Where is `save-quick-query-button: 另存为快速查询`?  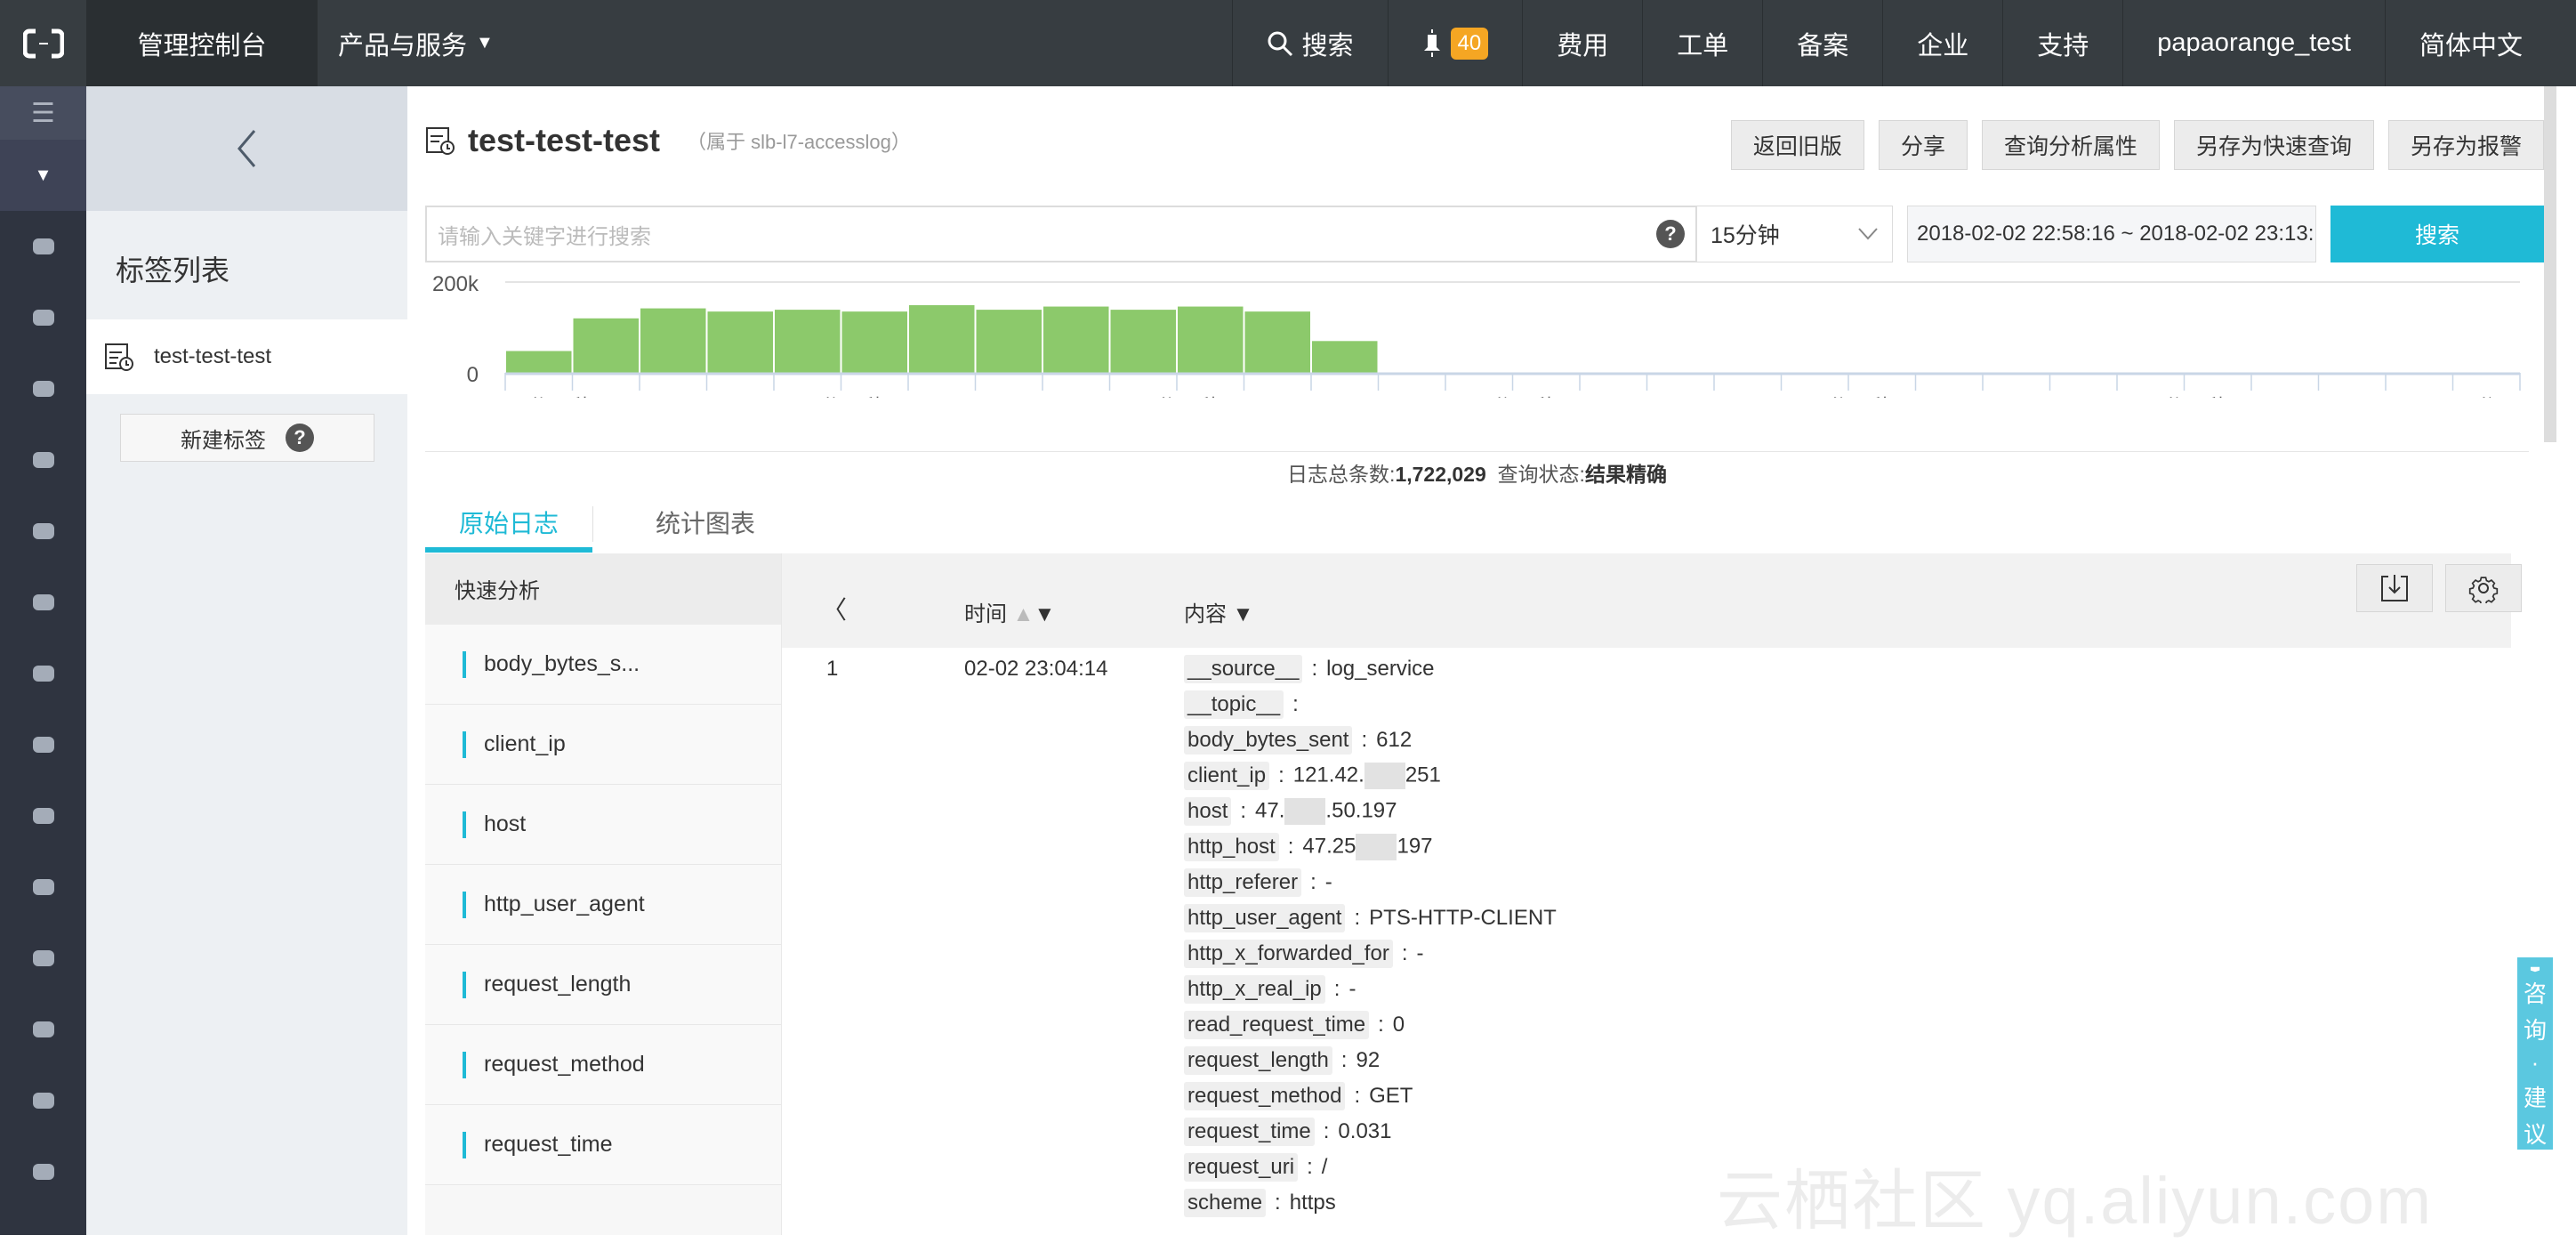
save-quick-query-button: 另存为快速查询 is located at coordinates (2273, 145).